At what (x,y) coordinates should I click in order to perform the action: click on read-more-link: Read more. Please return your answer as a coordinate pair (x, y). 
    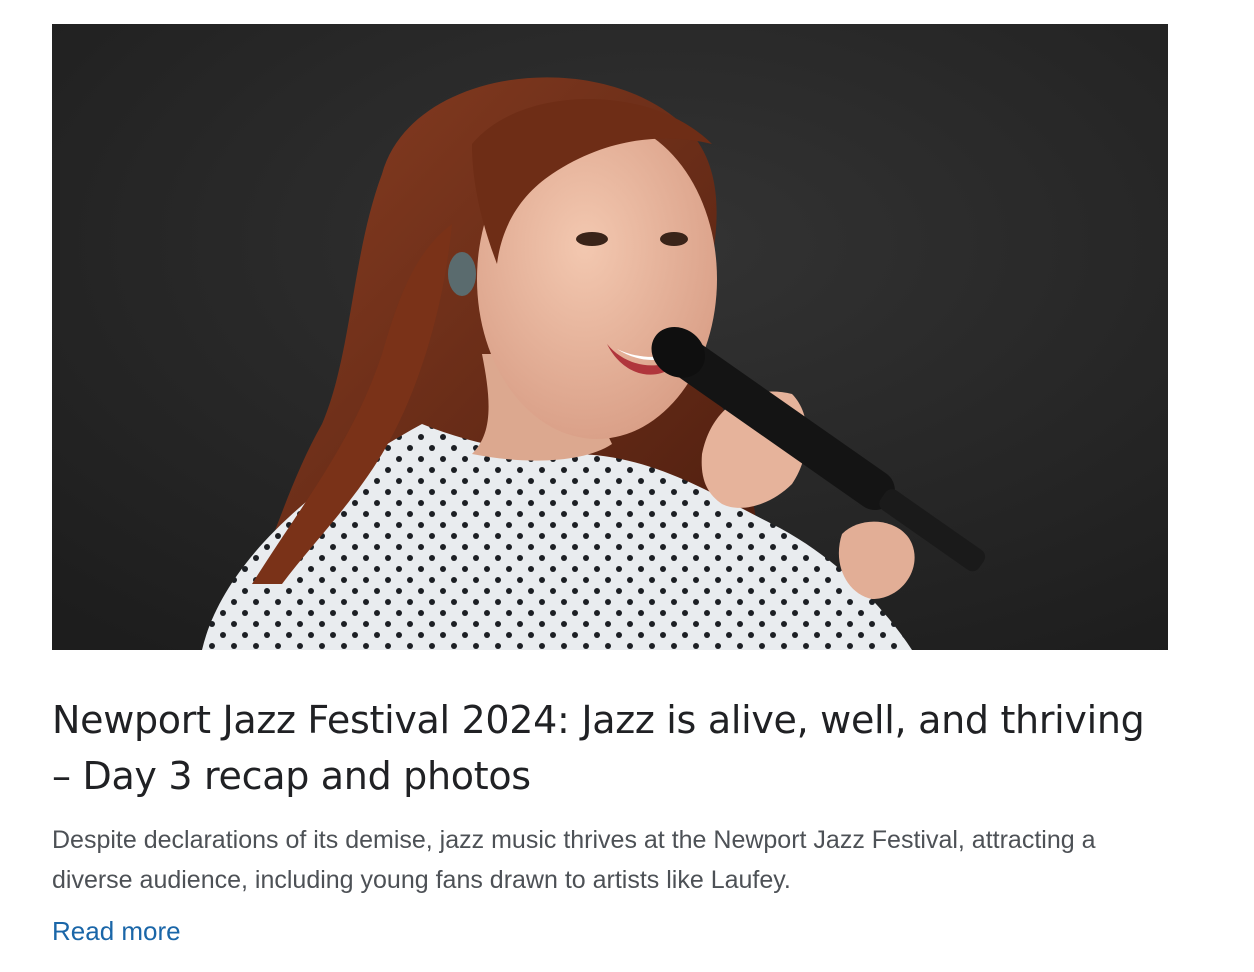
    Looking at the image, I should click on (116, 931).